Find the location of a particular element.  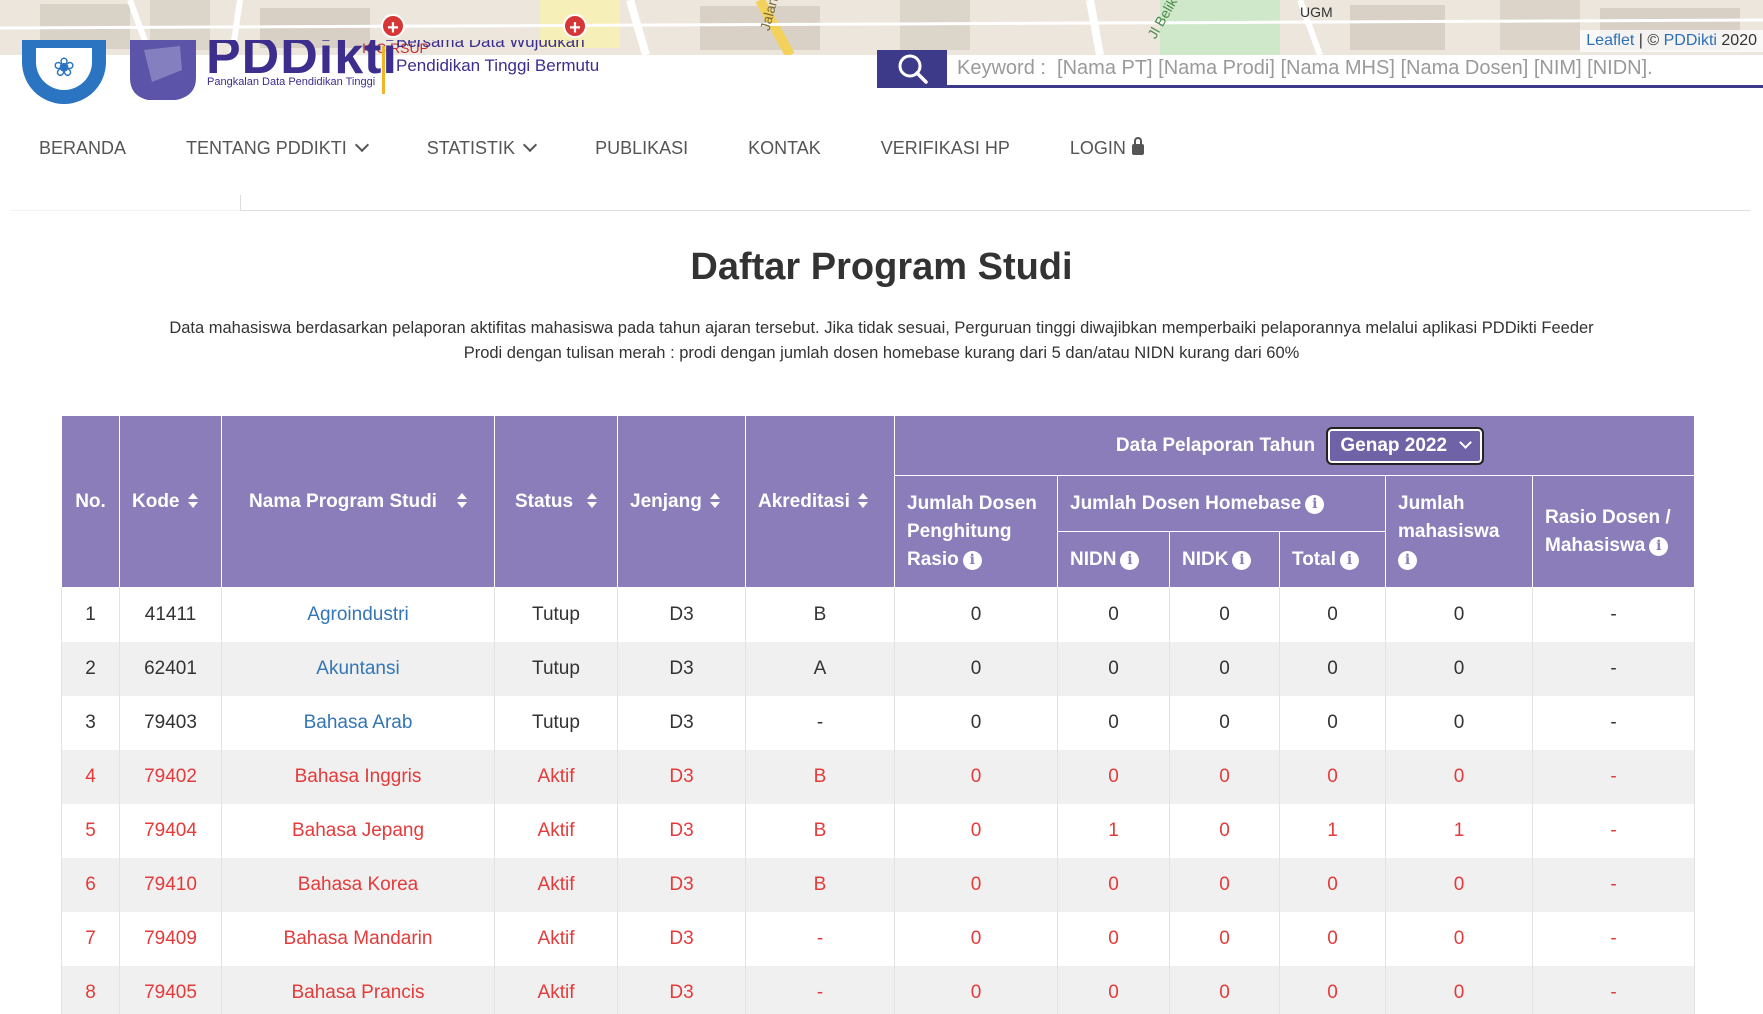

header-jumlah-dosen-homebase: Jumlah Dosen Homebase i is located at coordinates (1221, 503).